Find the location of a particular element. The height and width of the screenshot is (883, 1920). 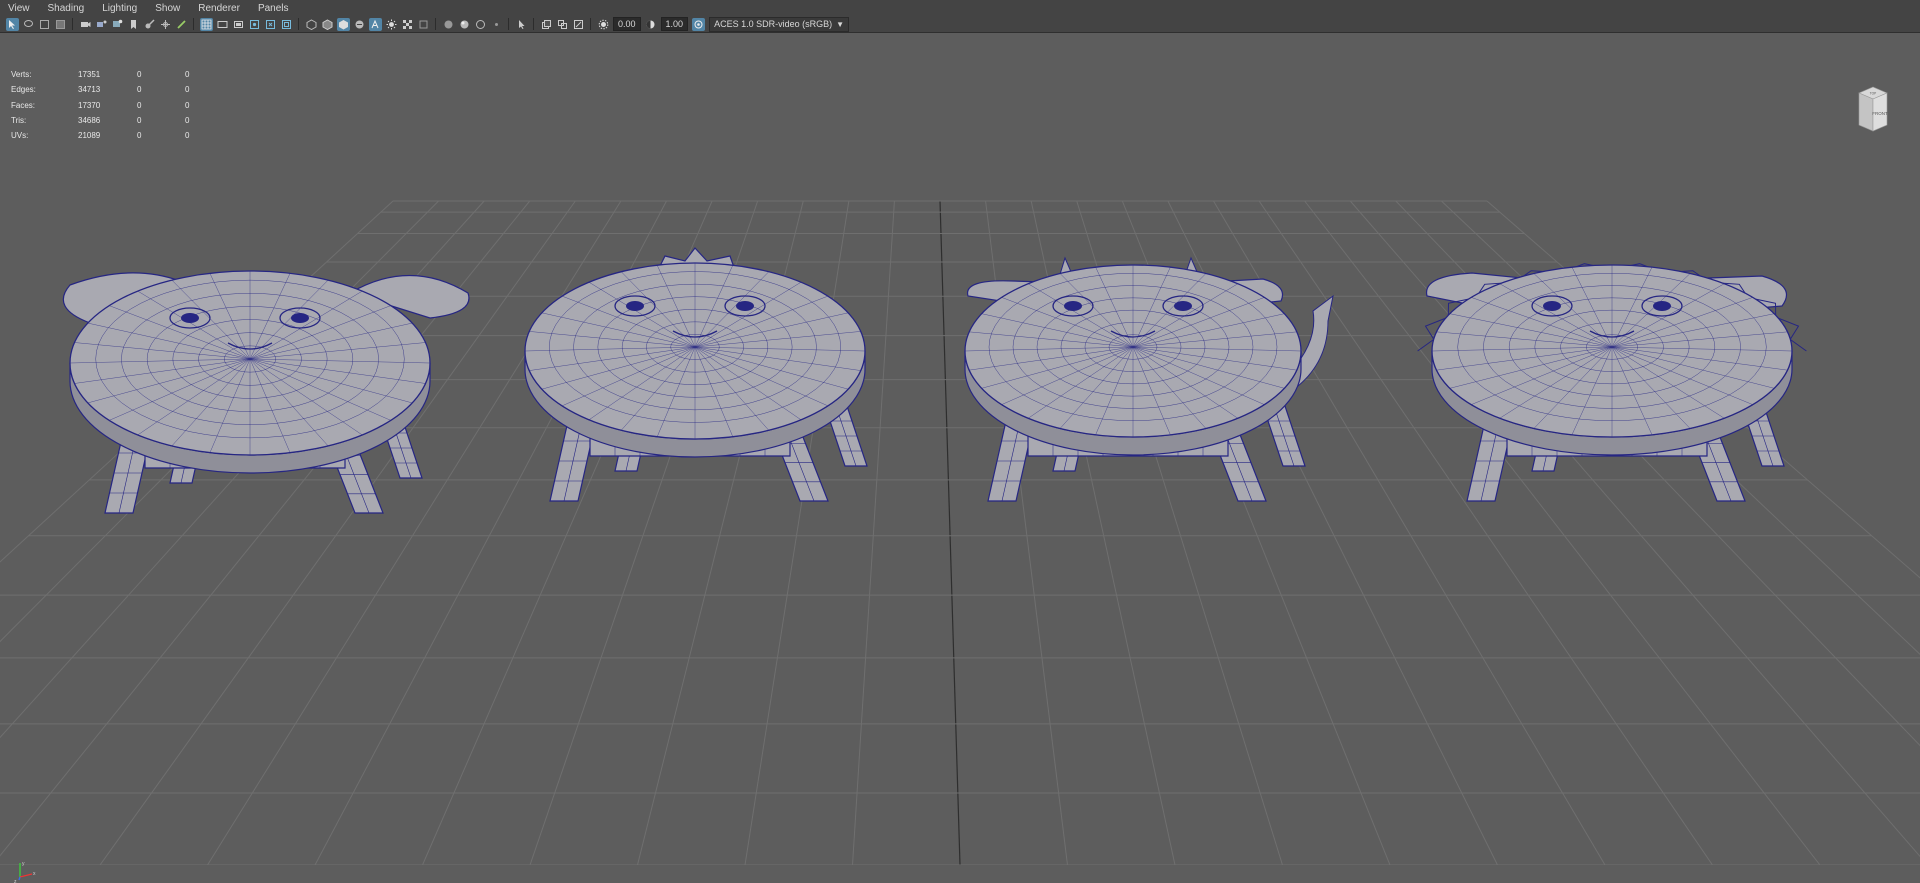

hud-row-edges: Edges: 34713 0 0 is located at coordinates (100, 89).